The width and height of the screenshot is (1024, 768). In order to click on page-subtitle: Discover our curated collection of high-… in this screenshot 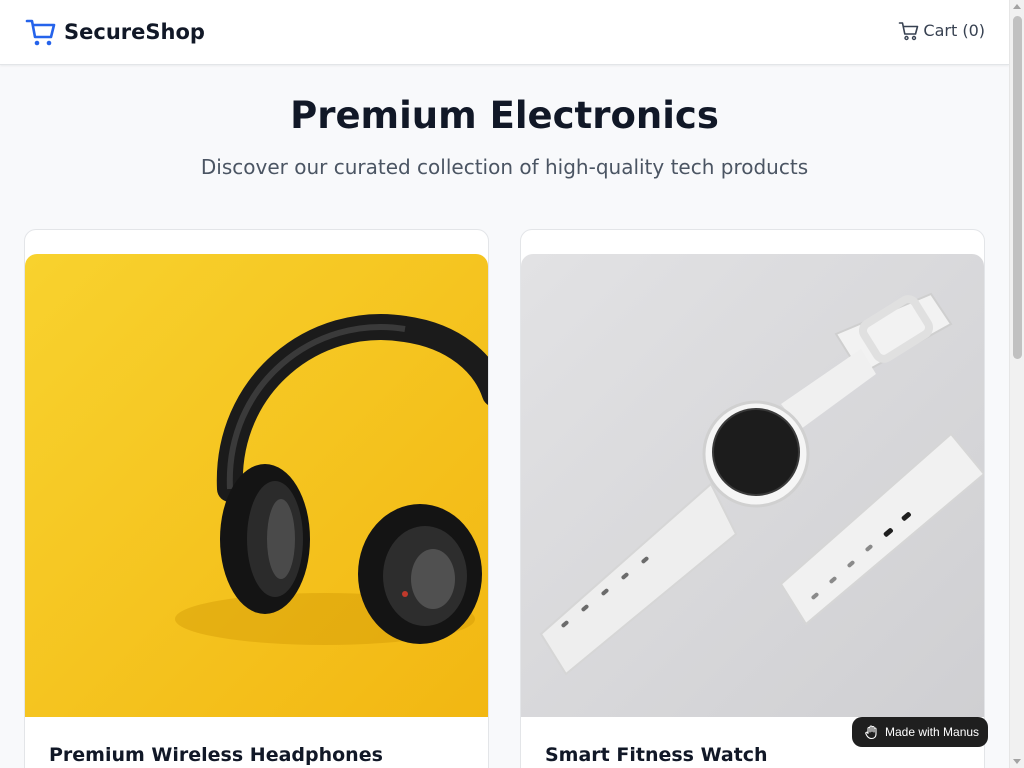, I will do `click(504, 167)`.